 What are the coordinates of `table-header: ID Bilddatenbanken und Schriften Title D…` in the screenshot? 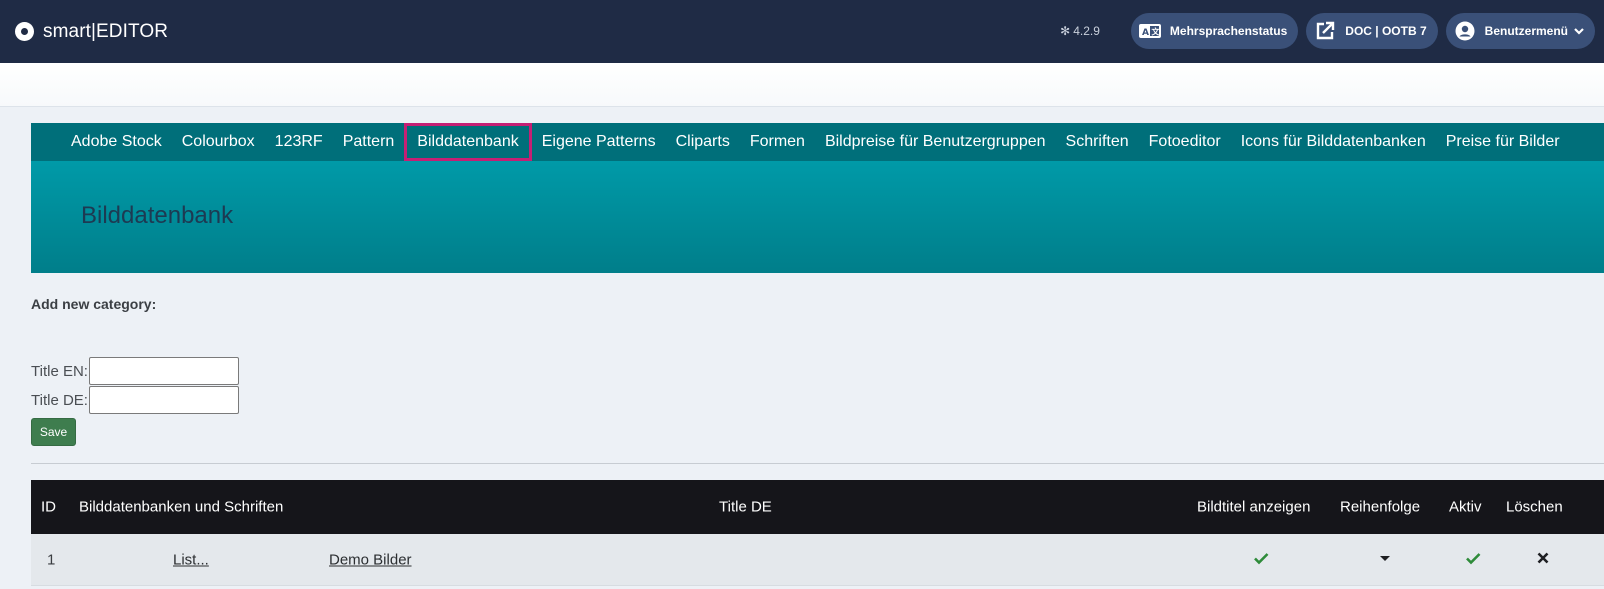 It's located at (817, 507).